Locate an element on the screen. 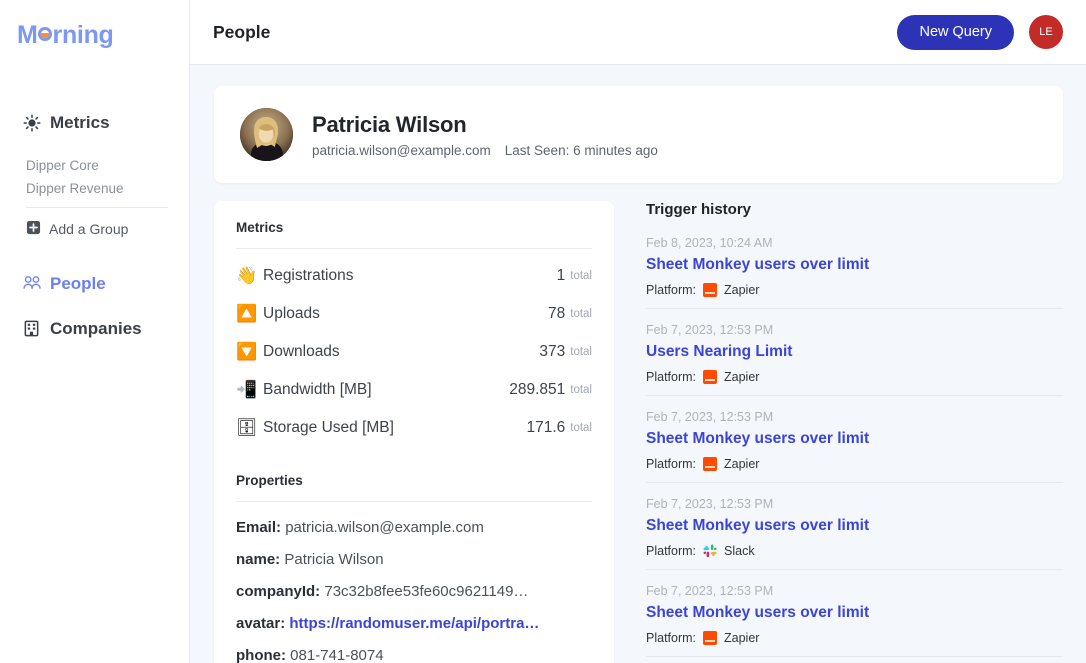 This screenshot has width=1086, height=663. brand-text-part1: M is located at coordinates (27, 35).